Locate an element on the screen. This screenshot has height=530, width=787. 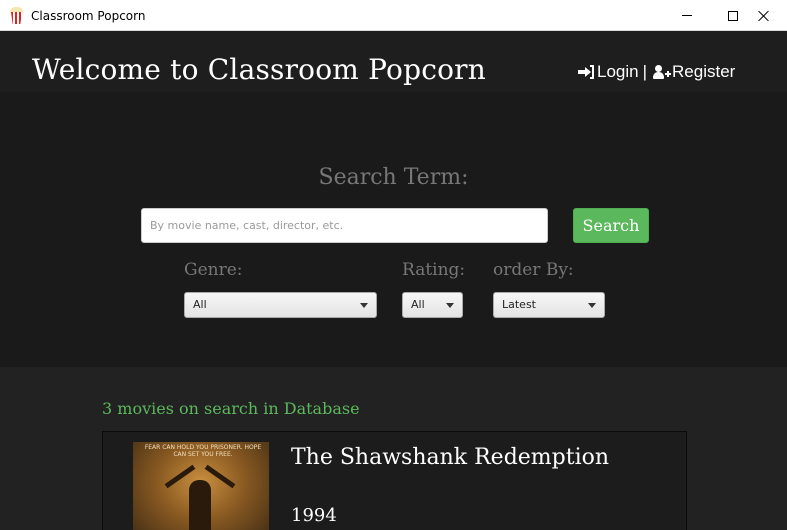
user-plus-icon is located at coordinates (662, 72).